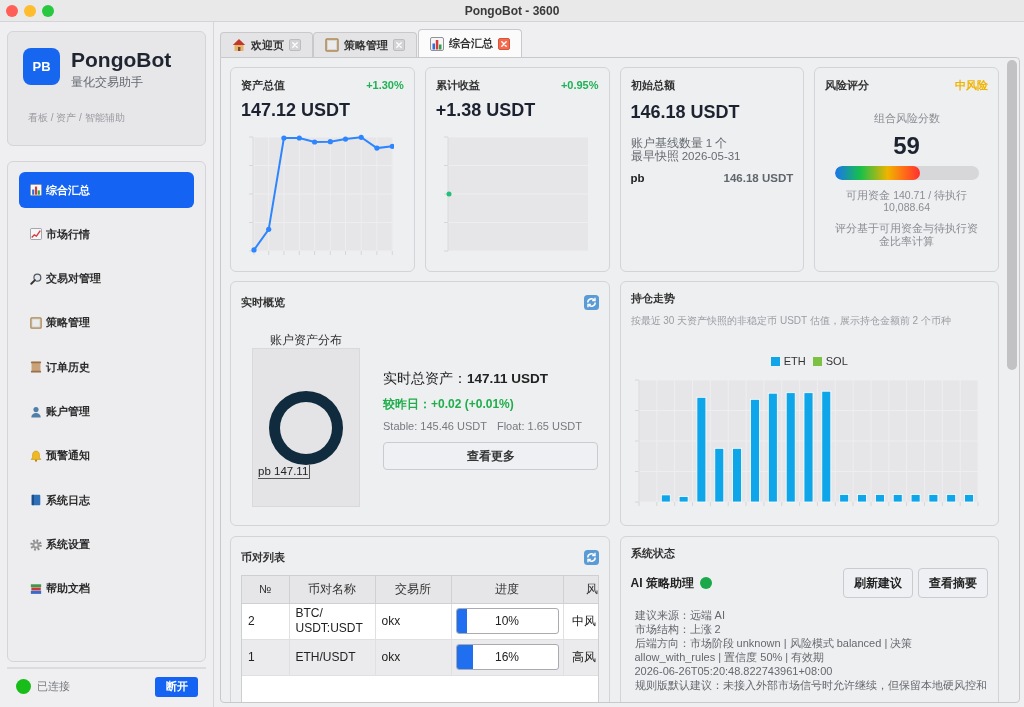 The height and width of the screenshot is (707, 1024). Describe the element at coordinates (107, 82) in the screenshot. I see `app-subtitle: 量化交易助手` at that location.